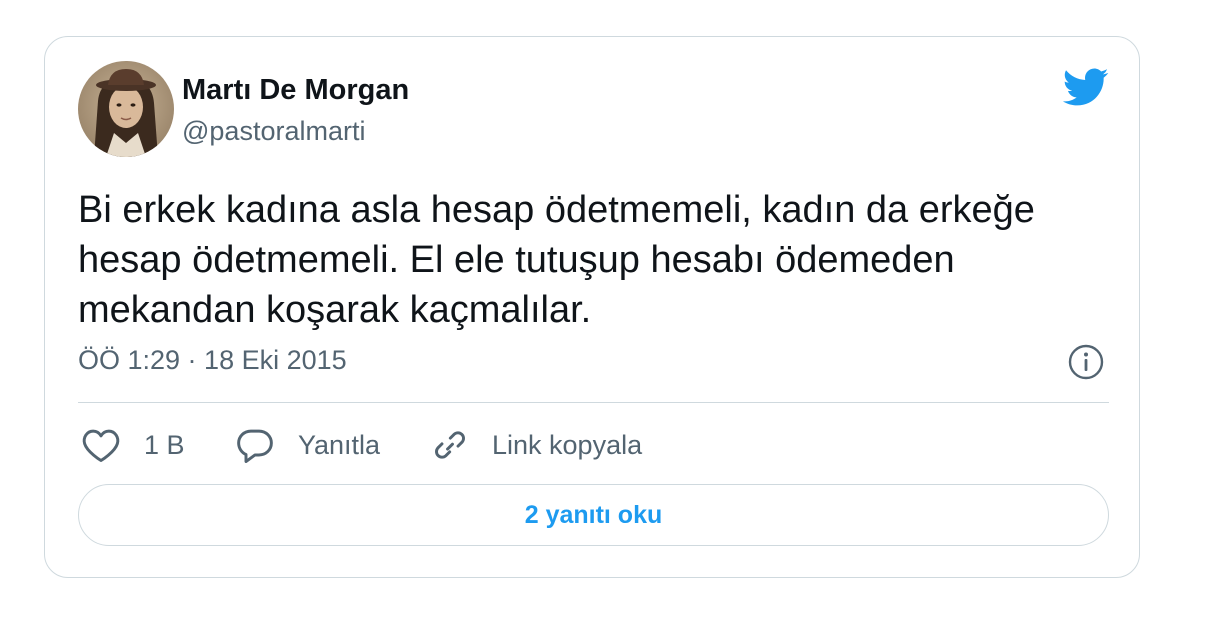  Describe the element at coordinates (255, 446) in the screenshot. I see `speech-bubble-icon` at that location.